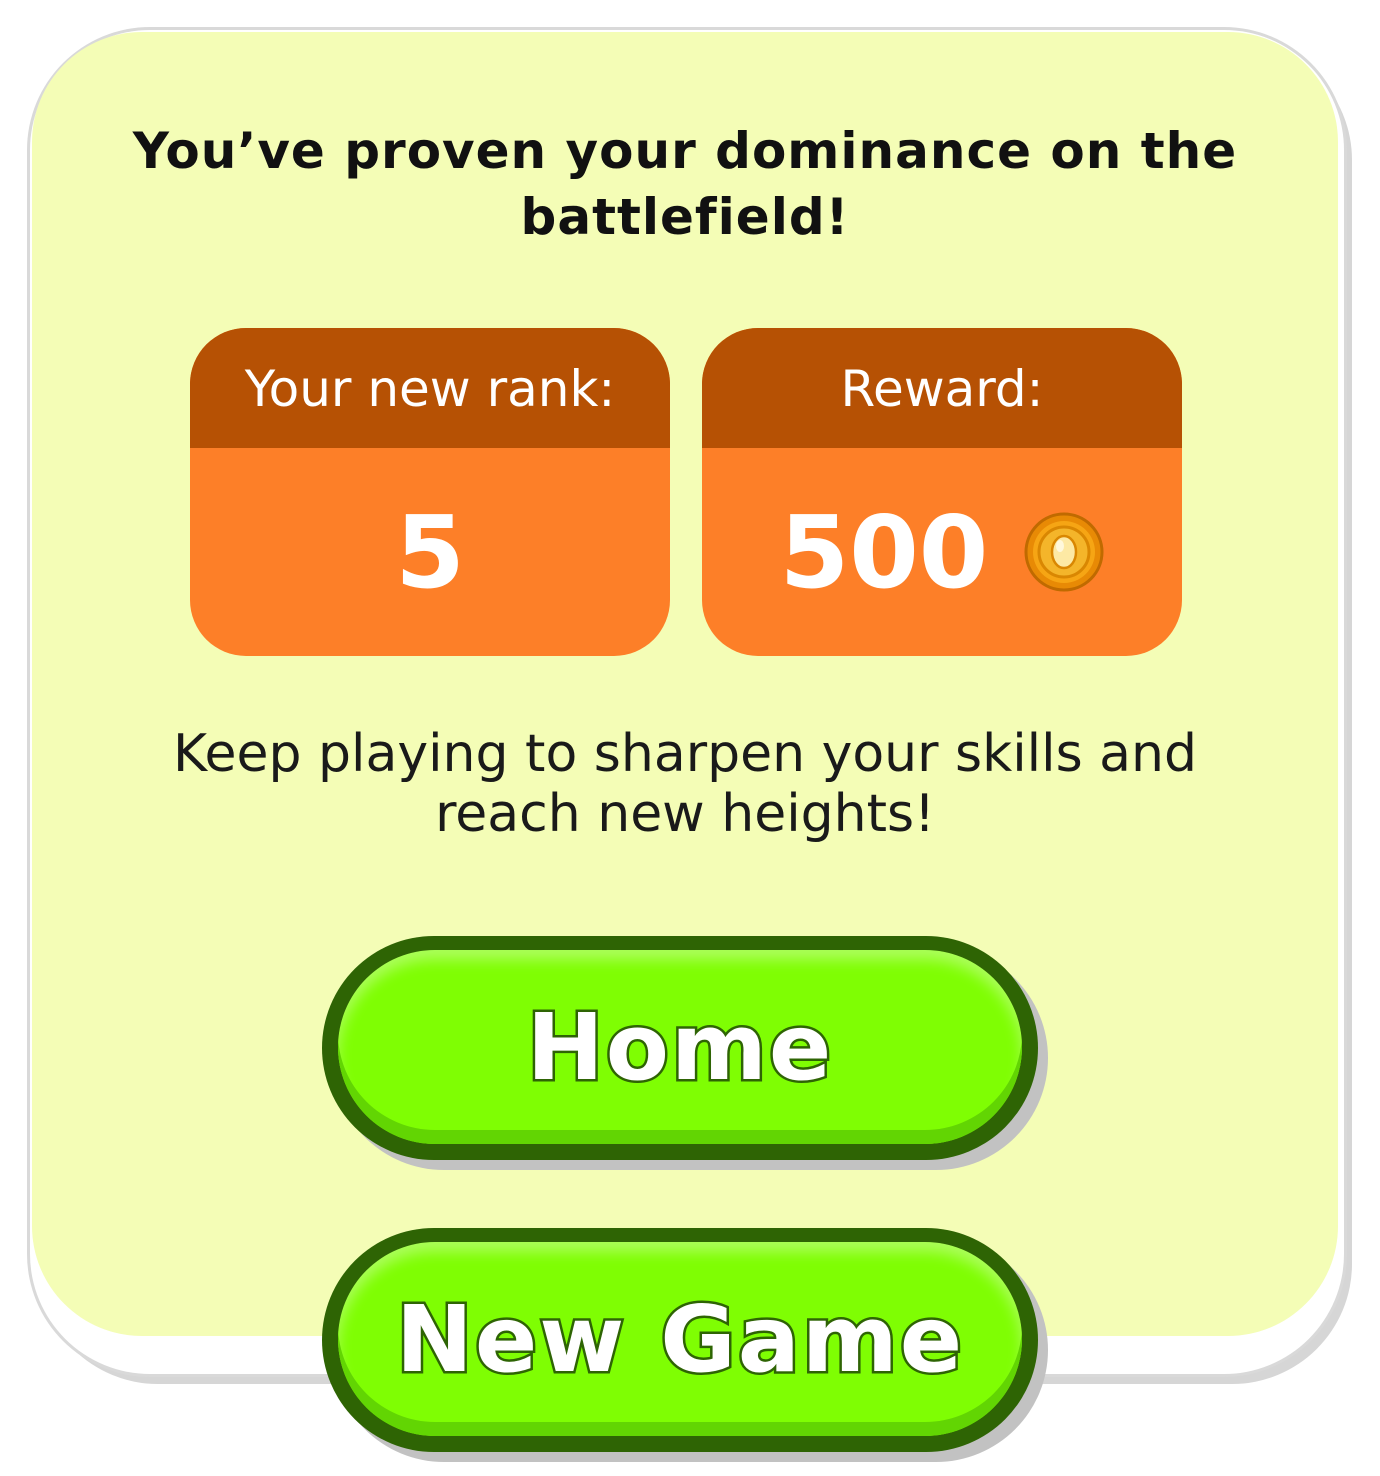 The image size is (1380, 1476). I want to click on new-game-button-label: New Game, so click(679, 1339).